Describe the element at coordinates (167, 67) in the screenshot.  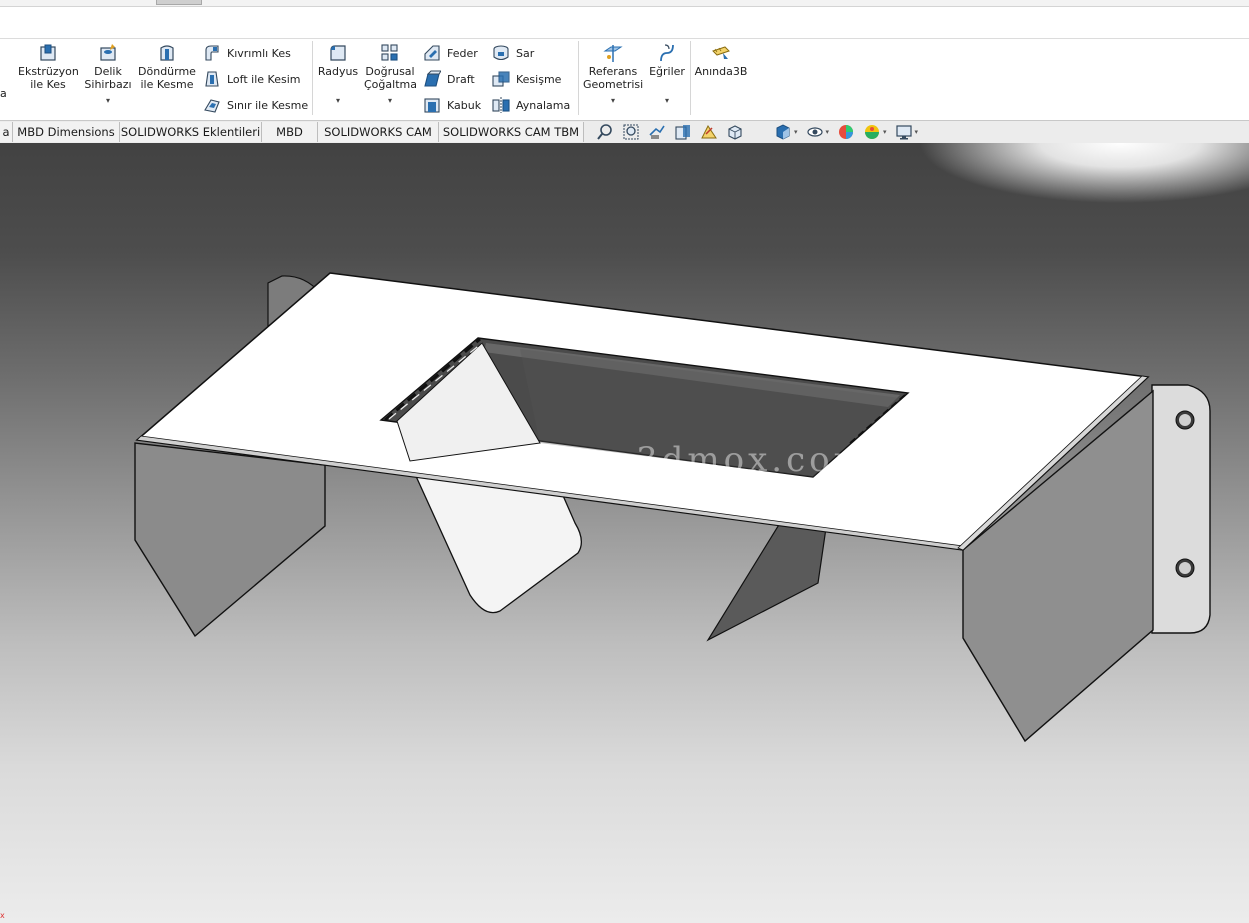
I see `revolved-cut-button: Döndürme ile Kesme` at that location.